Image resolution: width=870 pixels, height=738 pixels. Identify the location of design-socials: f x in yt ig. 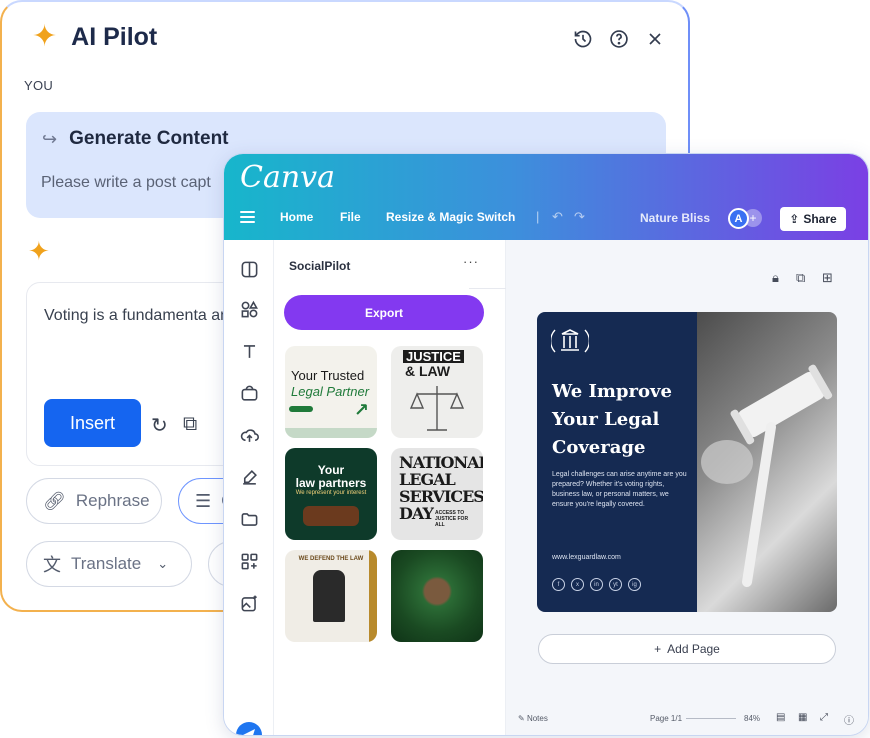
(596, 584).